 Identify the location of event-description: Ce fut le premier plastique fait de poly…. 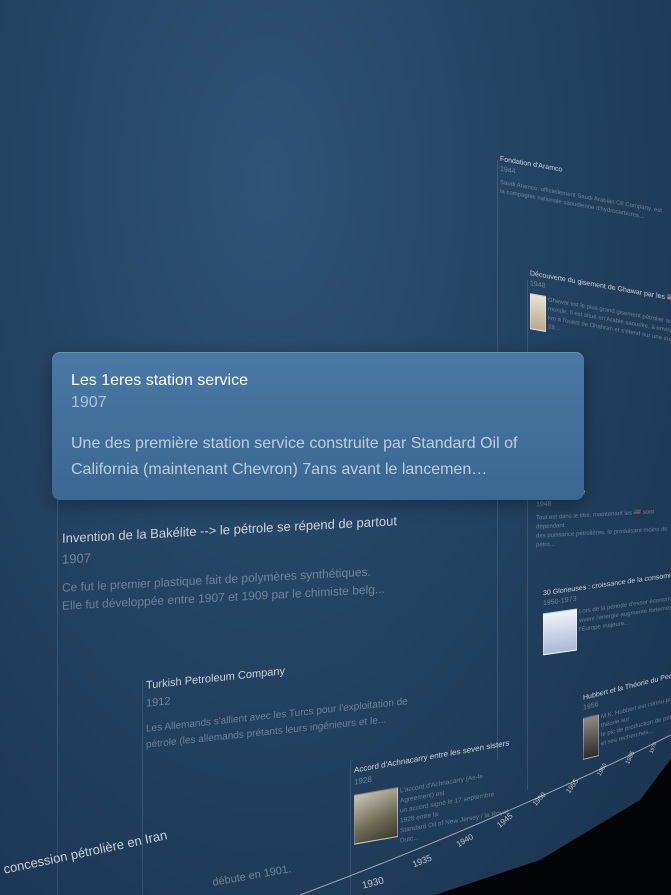
(223, 588).